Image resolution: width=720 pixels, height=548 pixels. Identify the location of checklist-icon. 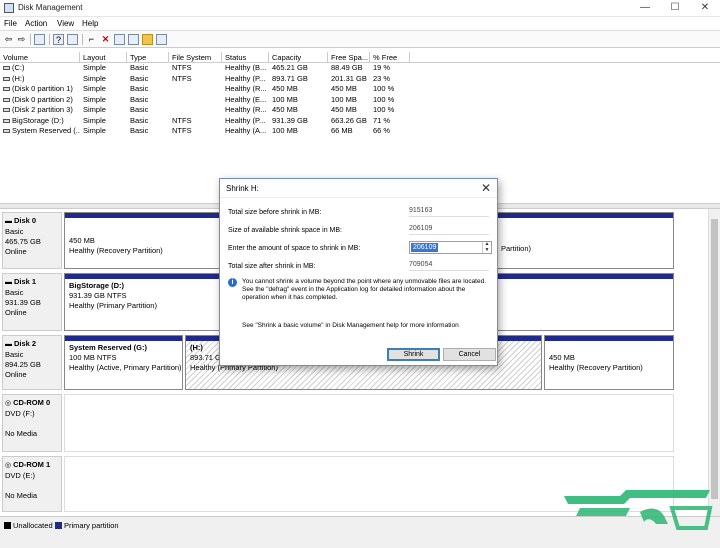
(119, 39).